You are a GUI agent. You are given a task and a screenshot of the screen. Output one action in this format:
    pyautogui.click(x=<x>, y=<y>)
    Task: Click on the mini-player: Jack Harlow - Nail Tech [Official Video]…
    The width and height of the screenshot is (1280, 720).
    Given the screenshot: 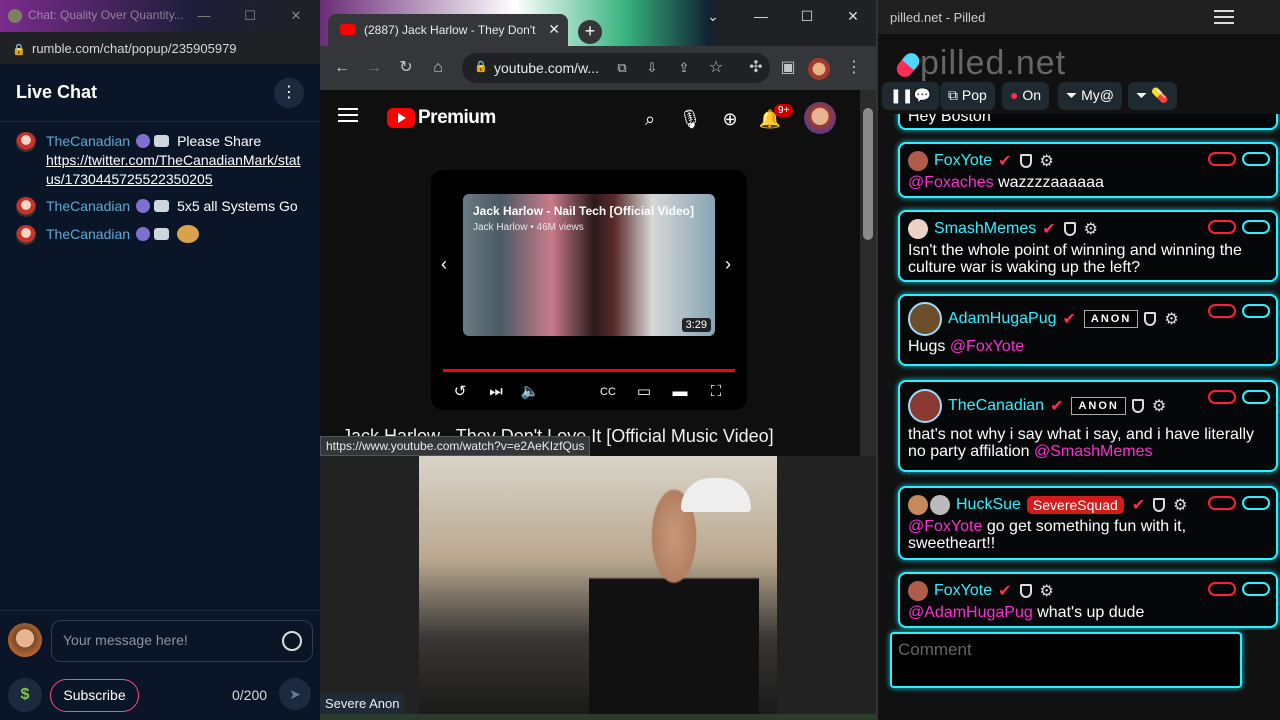 What is the action you would take?
    pyautogui.click(x=589, y=290)
    